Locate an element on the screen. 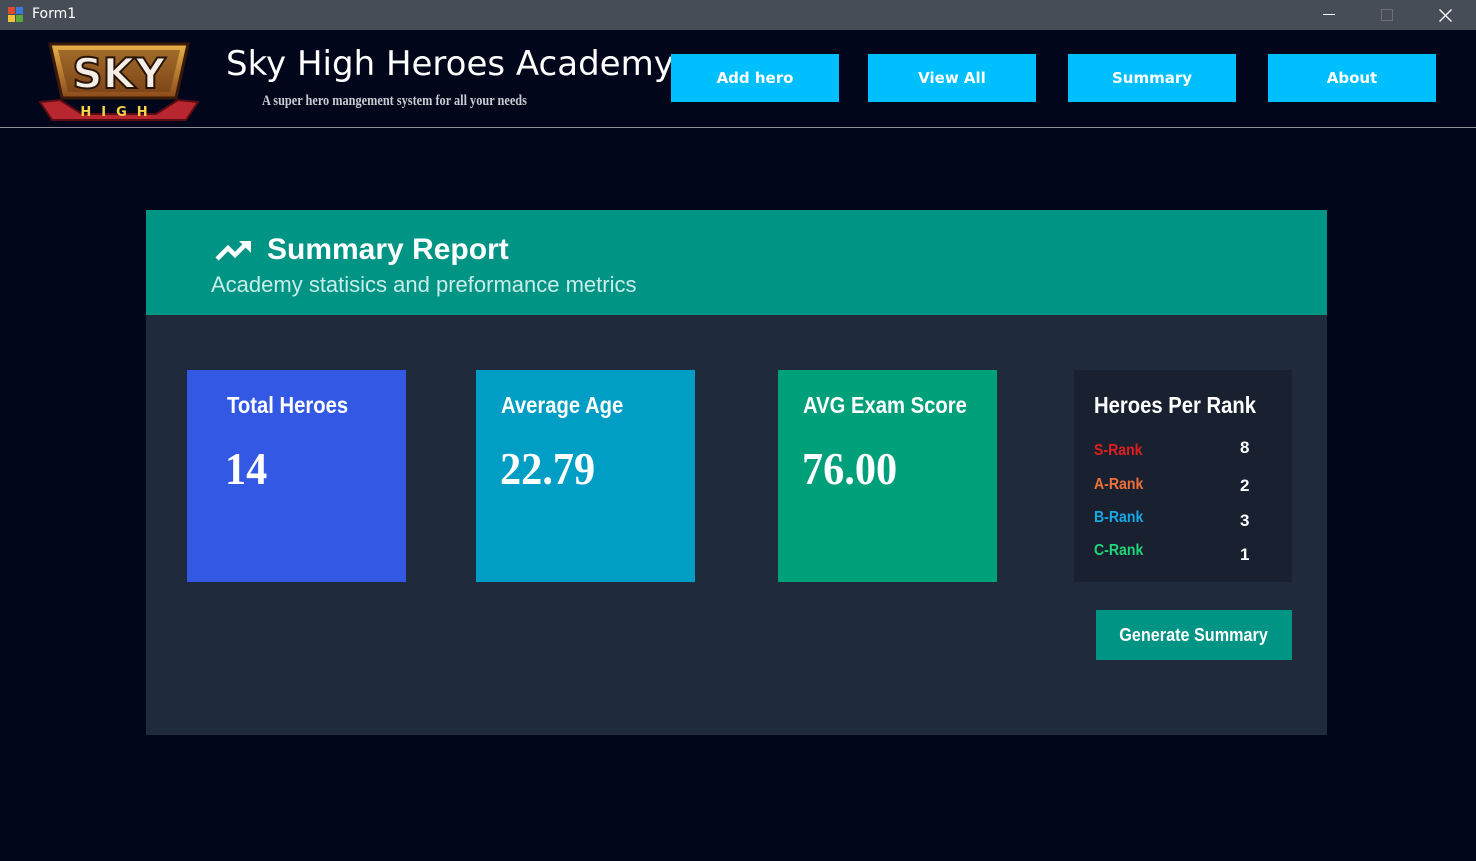 Image resolution: width=1476 pixels, height=861 pixels. svg-text: SKY is located at coordinates (119, 73).